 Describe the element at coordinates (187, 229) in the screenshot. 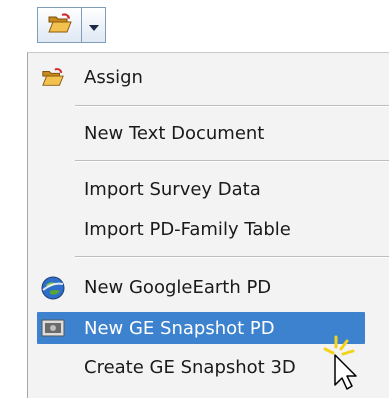

I see `menu-item-label: Import PD-Family Table` at that location.